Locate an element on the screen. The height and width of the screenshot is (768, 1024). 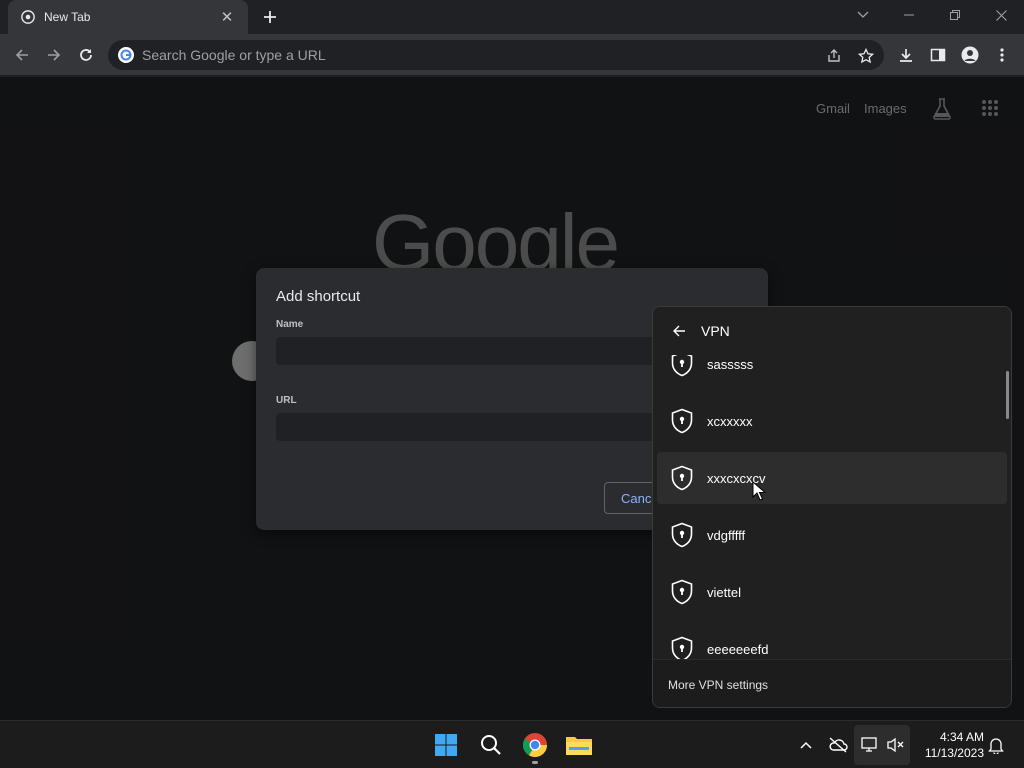
chevron-up-icon is located at coordinates (806, 745).